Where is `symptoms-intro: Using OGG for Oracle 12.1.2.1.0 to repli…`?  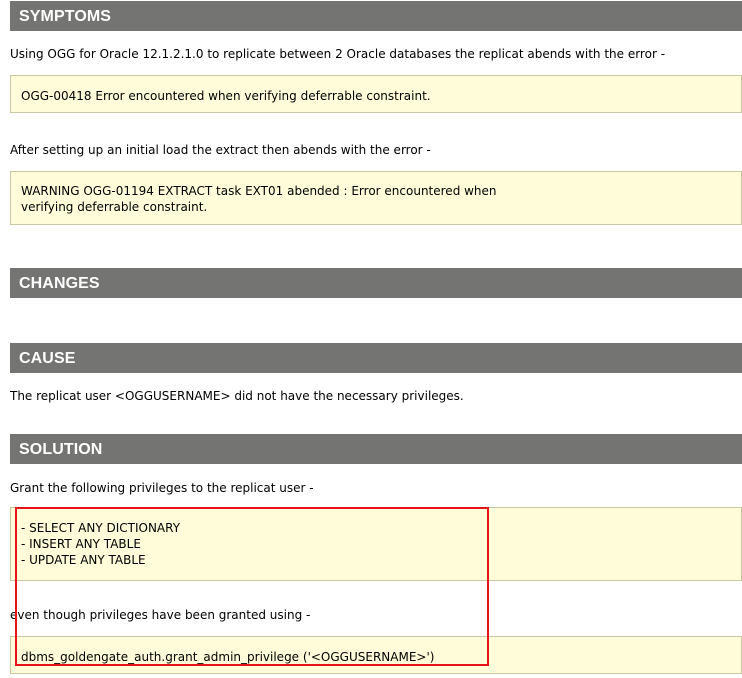
symptoms-intro: Using OGG for Oracle 12.1.2.1.0 to repli… is located at coordinates (338, 54).